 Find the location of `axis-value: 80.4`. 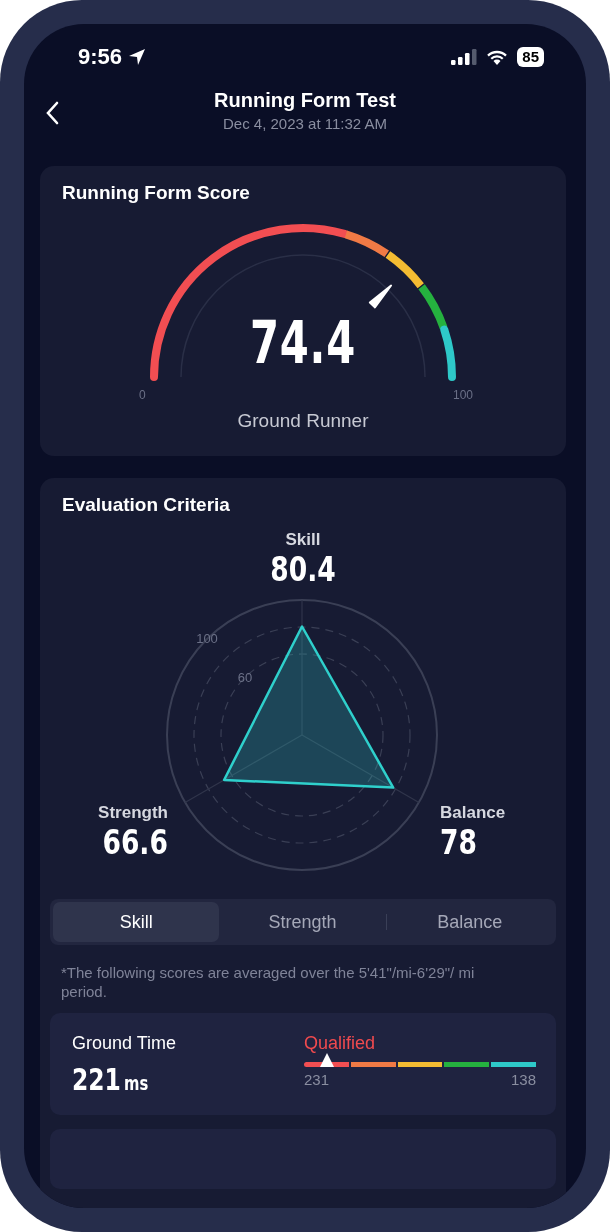

axis-value: 80.4 is located at coordinates (303, 569).